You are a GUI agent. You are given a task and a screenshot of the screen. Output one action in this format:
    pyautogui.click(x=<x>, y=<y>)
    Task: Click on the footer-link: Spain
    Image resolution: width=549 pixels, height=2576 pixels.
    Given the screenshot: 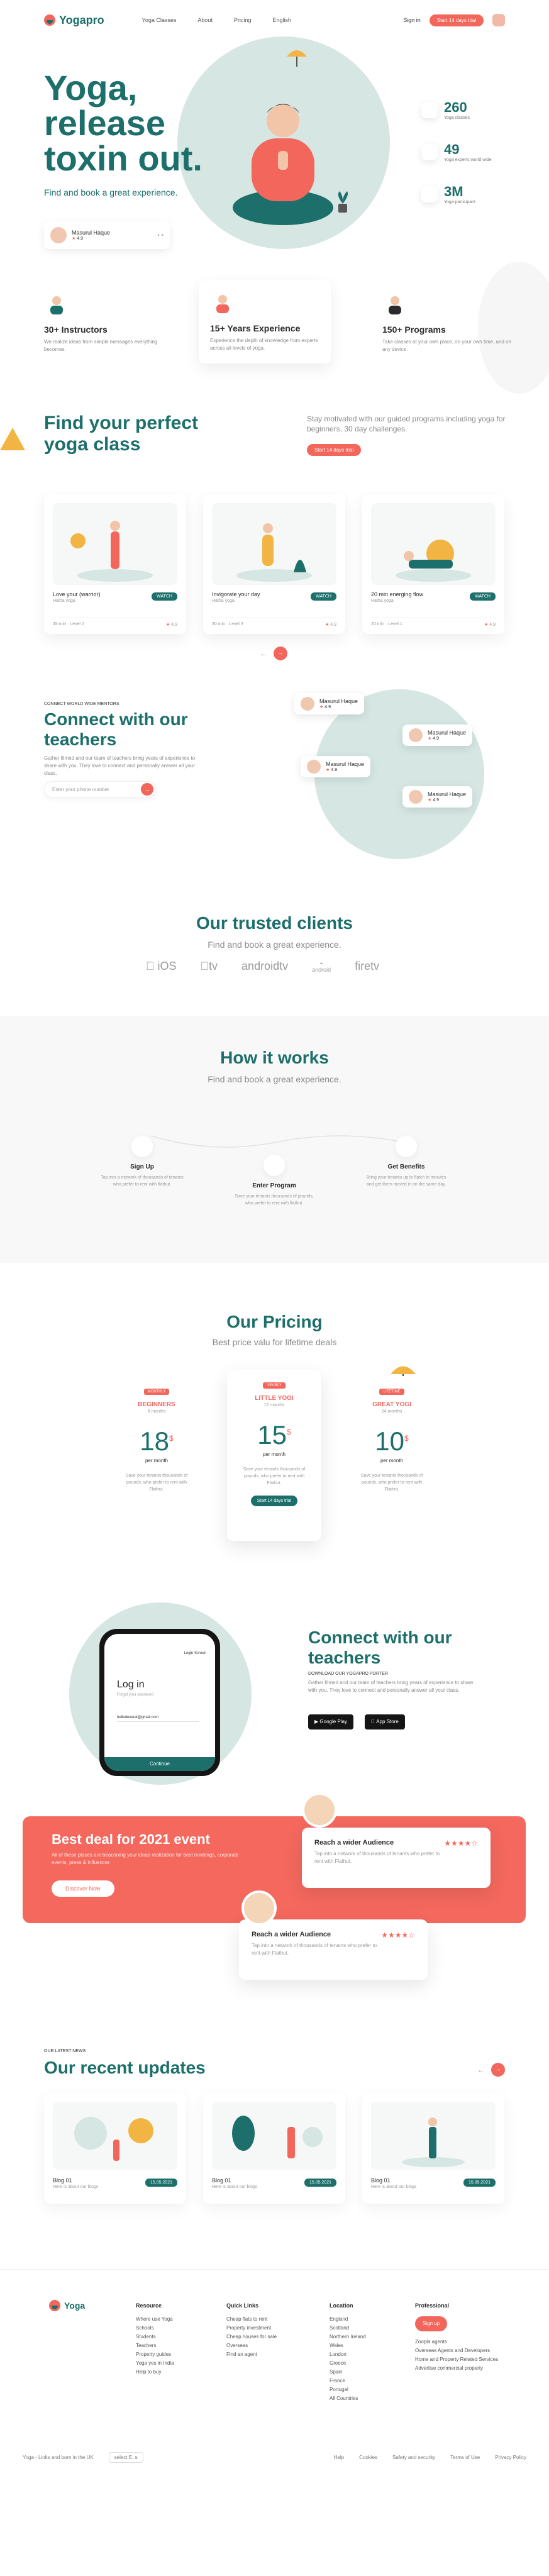 What is the action you would take?
    pyautogui.click(x=348, y=2372)
    